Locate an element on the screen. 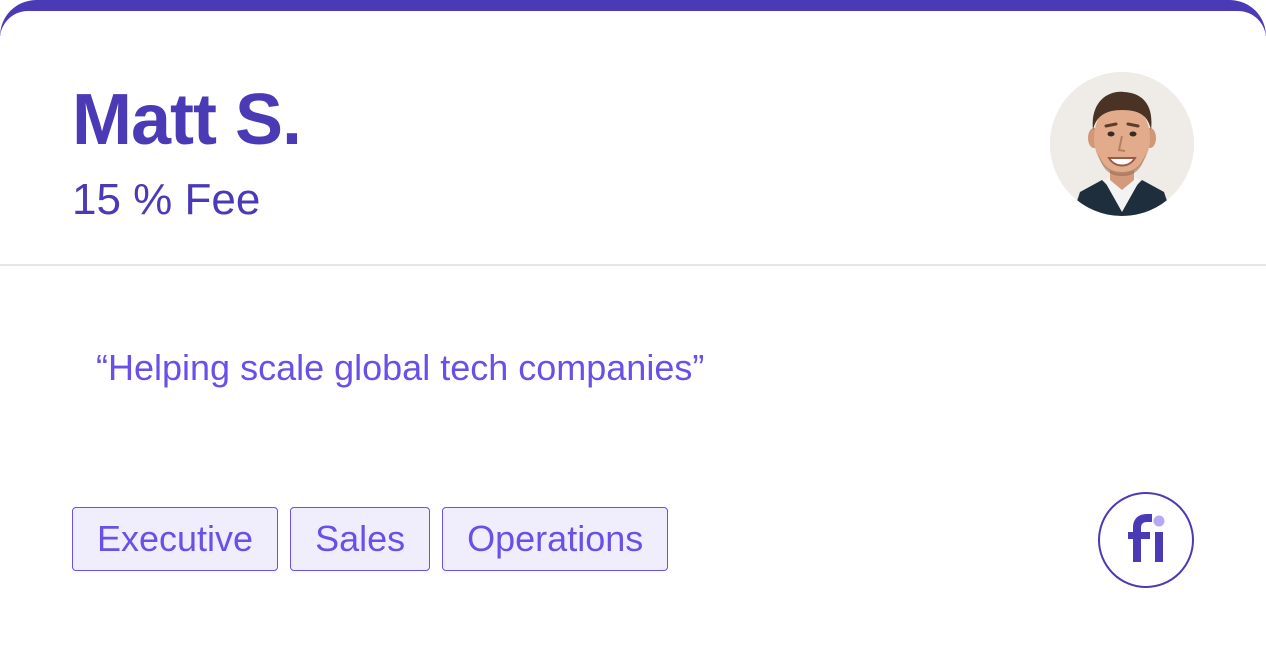 The height and width of the screenshot is (656, 1266). tag-list: Executive Sales Operations is located at coordinates (370, 539).